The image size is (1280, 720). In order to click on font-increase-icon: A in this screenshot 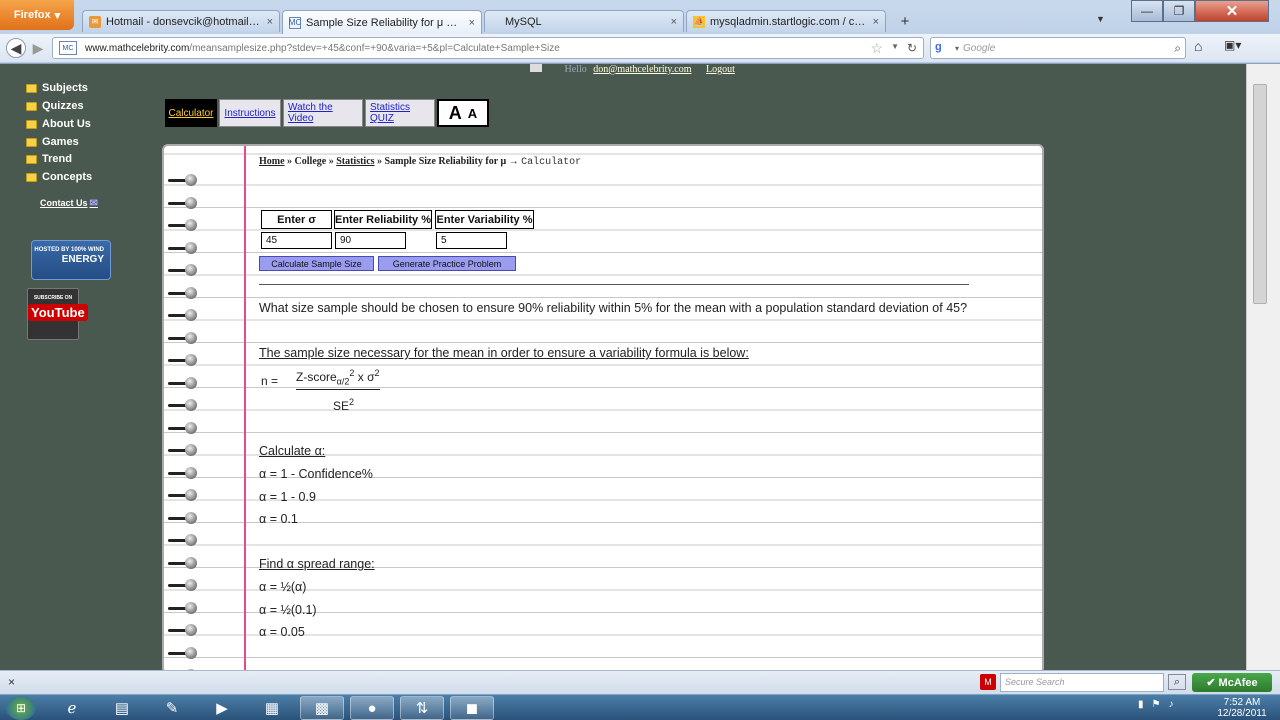, I will do `click(455, 113)`.